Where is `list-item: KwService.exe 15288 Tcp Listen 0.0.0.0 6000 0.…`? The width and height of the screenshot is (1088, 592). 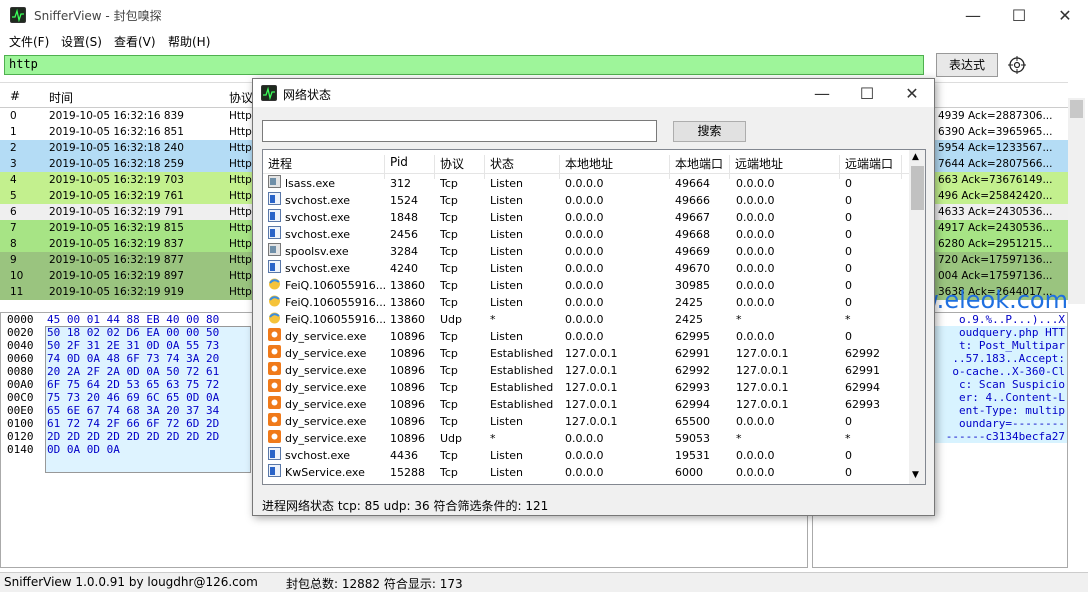
list-item: KwService.exe 15288 Tcp Listen 0.0.0.0 6000 0.… is located at coordinates (586, 472).